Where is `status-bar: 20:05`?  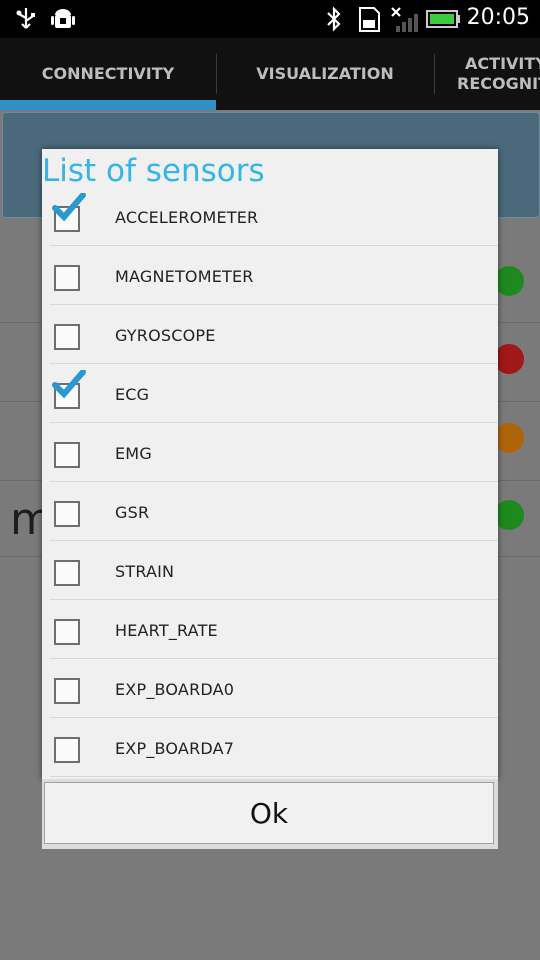
status-bar: 20:05 is located at coordinates (270, 19).